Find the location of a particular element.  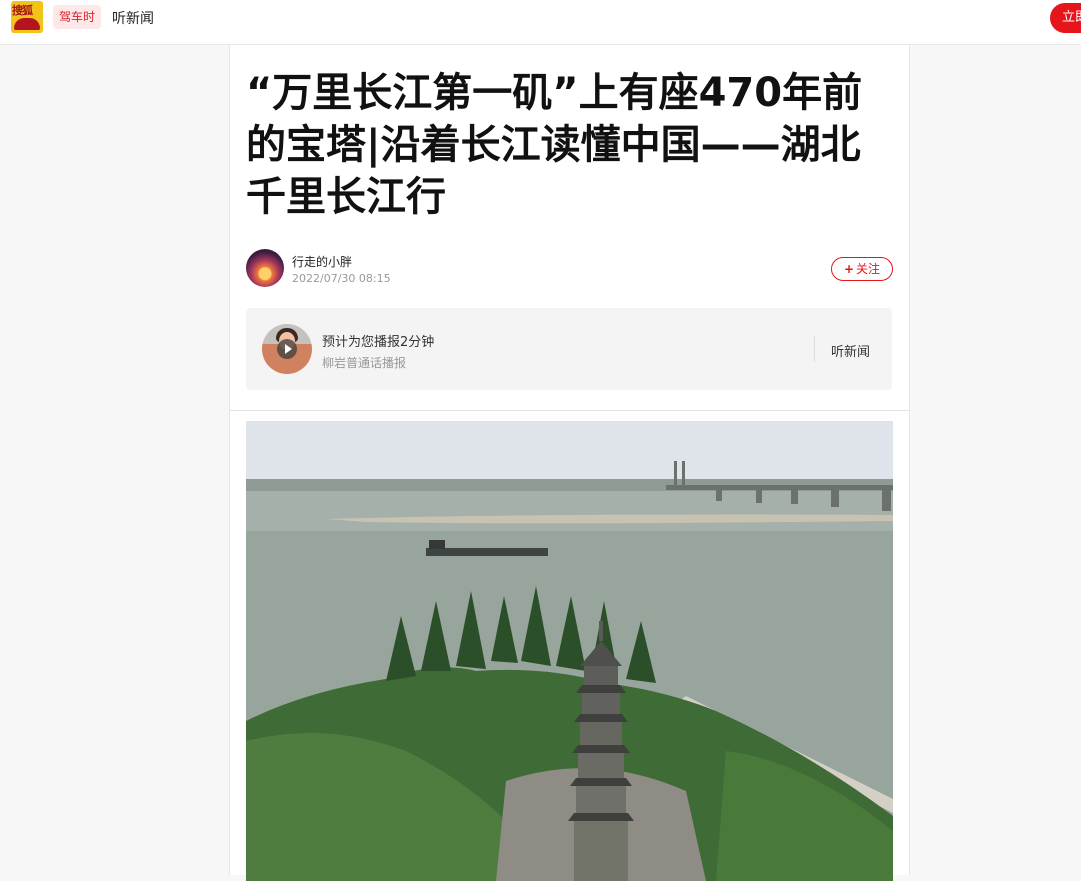

narrator-avatar is located at coordinates (287, 349).